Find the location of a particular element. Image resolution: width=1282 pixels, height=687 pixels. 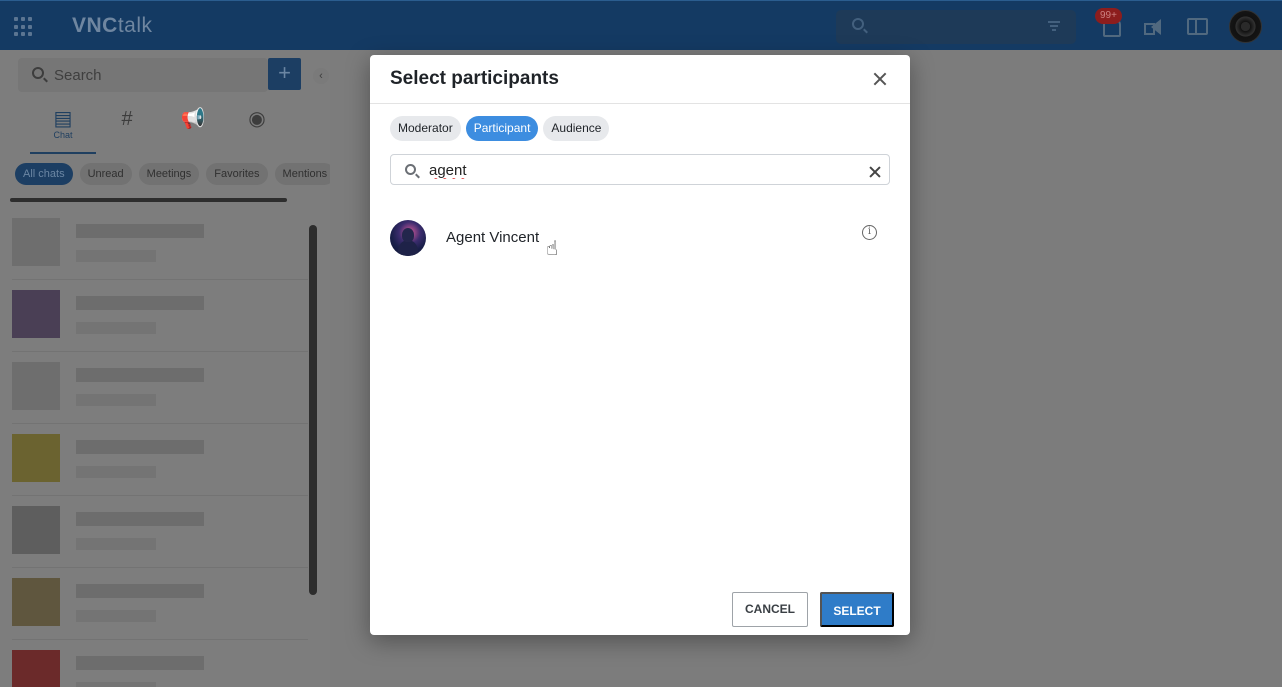

sidebar-nav-tabs: ▤ Chat # 📢 ◉ is located at coordinates (165, 131).